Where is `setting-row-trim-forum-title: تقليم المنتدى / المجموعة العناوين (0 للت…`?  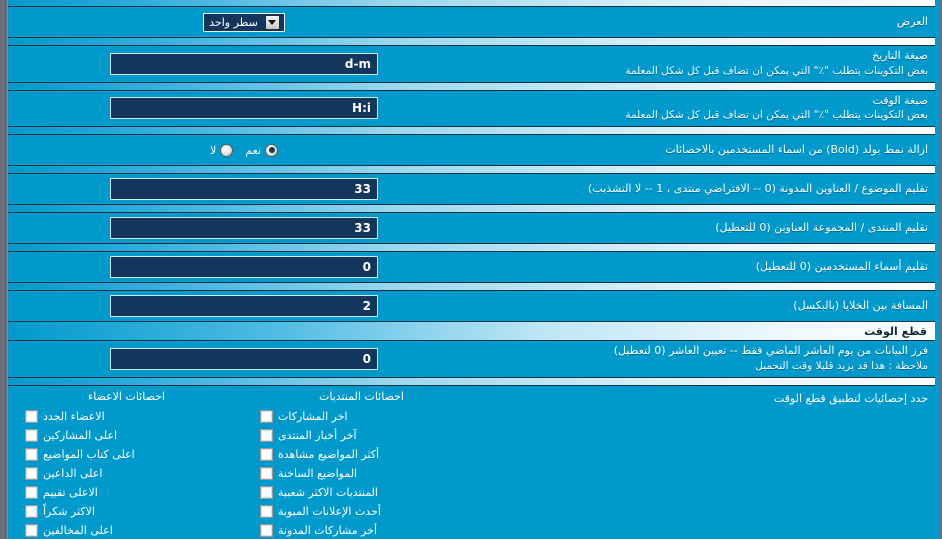
setting-row-trim-forum-title: تقليم المنتدى / المجموعة العناوين (0 للت… is located at coordinates (472, 228).